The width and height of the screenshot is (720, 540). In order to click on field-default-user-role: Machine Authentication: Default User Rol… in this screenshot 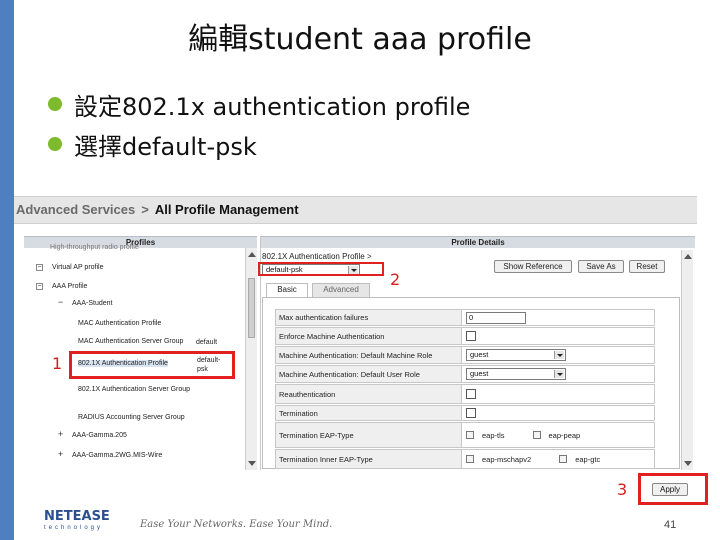, I will do `click(465, 374)`.